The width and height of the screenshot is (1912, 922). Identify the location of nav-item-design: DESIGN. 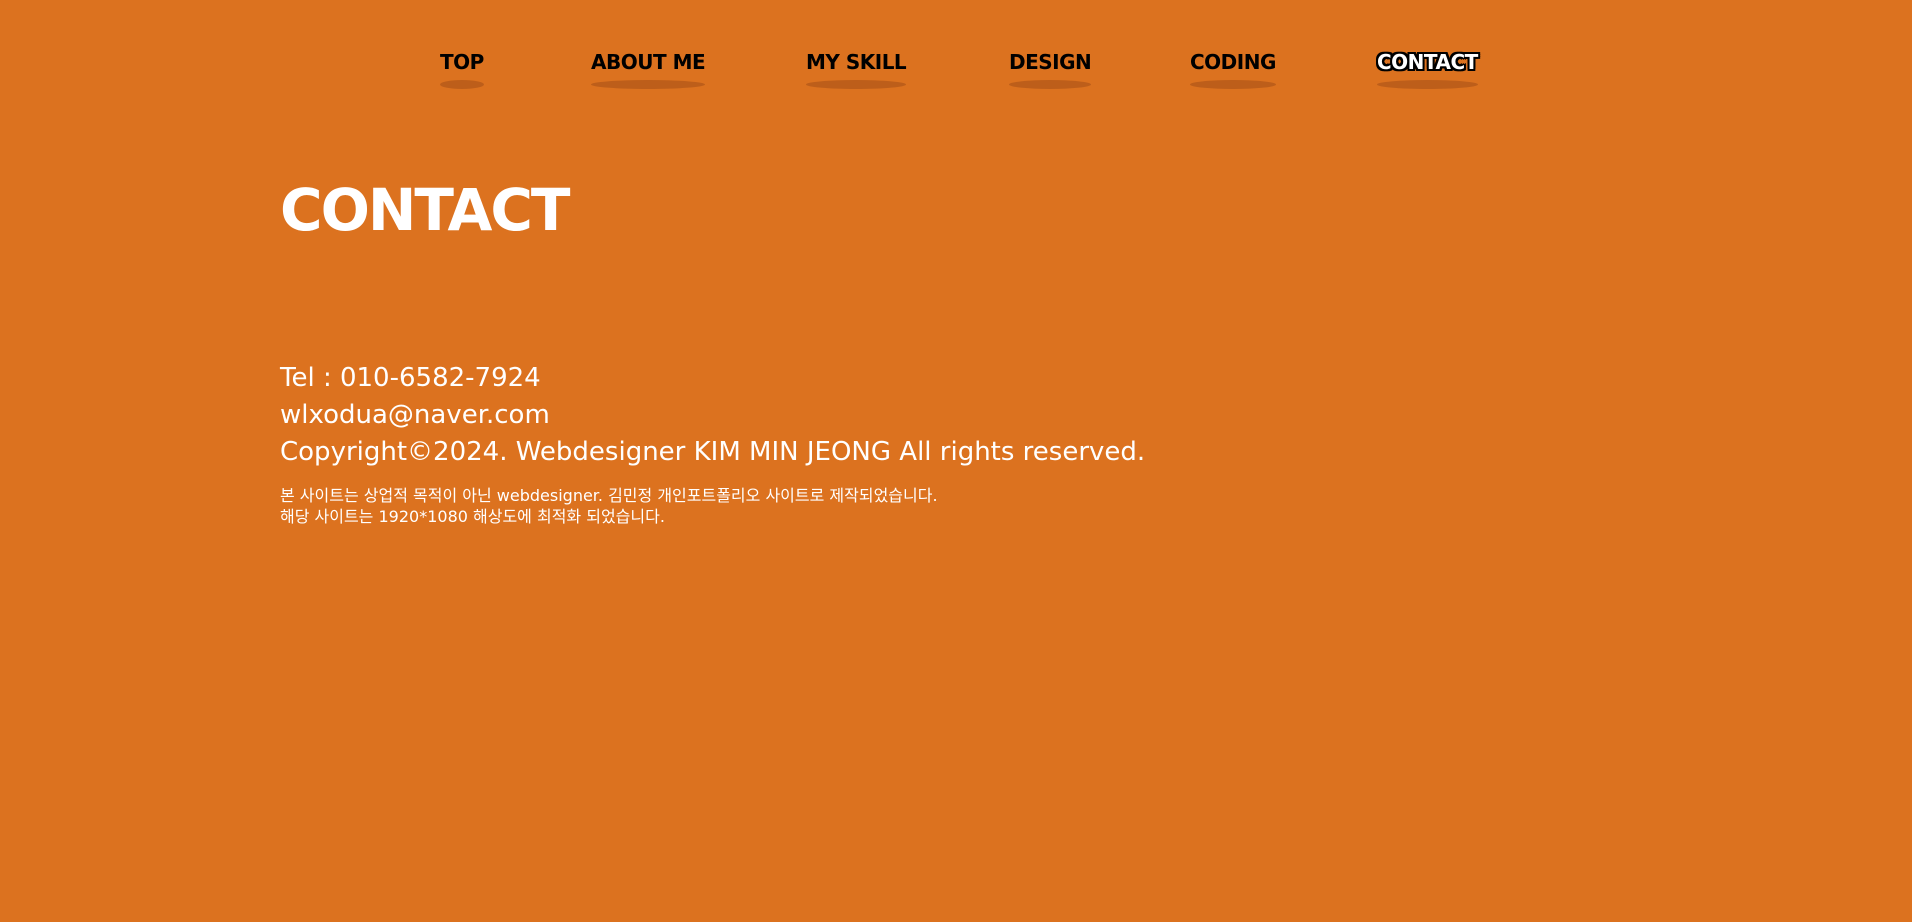
(1050, 67).